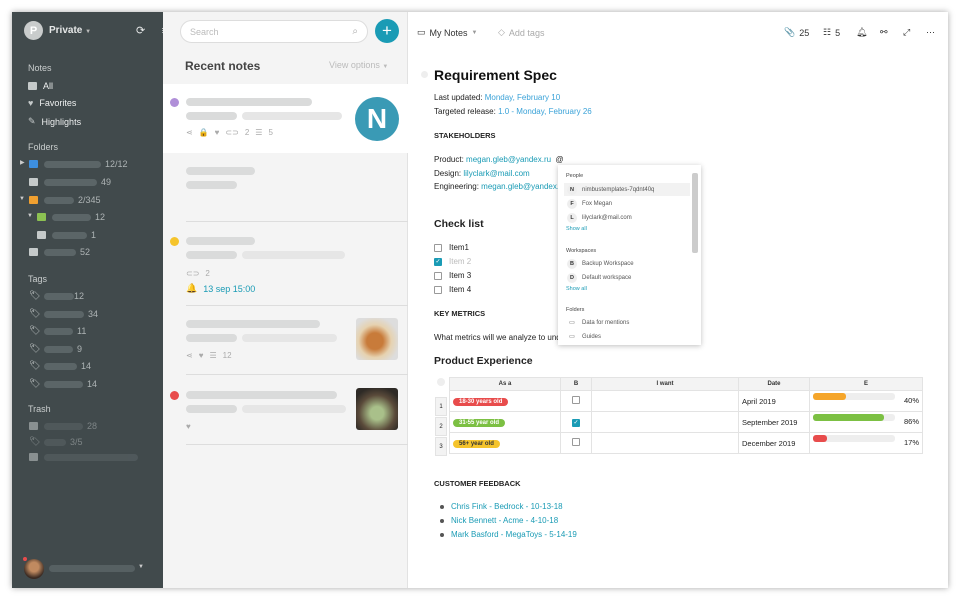 This screenshot has height=600, width=960. What do you see at coordinates (285, 340) in the screenshot?
I see `note-item: ⋖ ♥ ☰ 12` at bounding box center [285, 340].